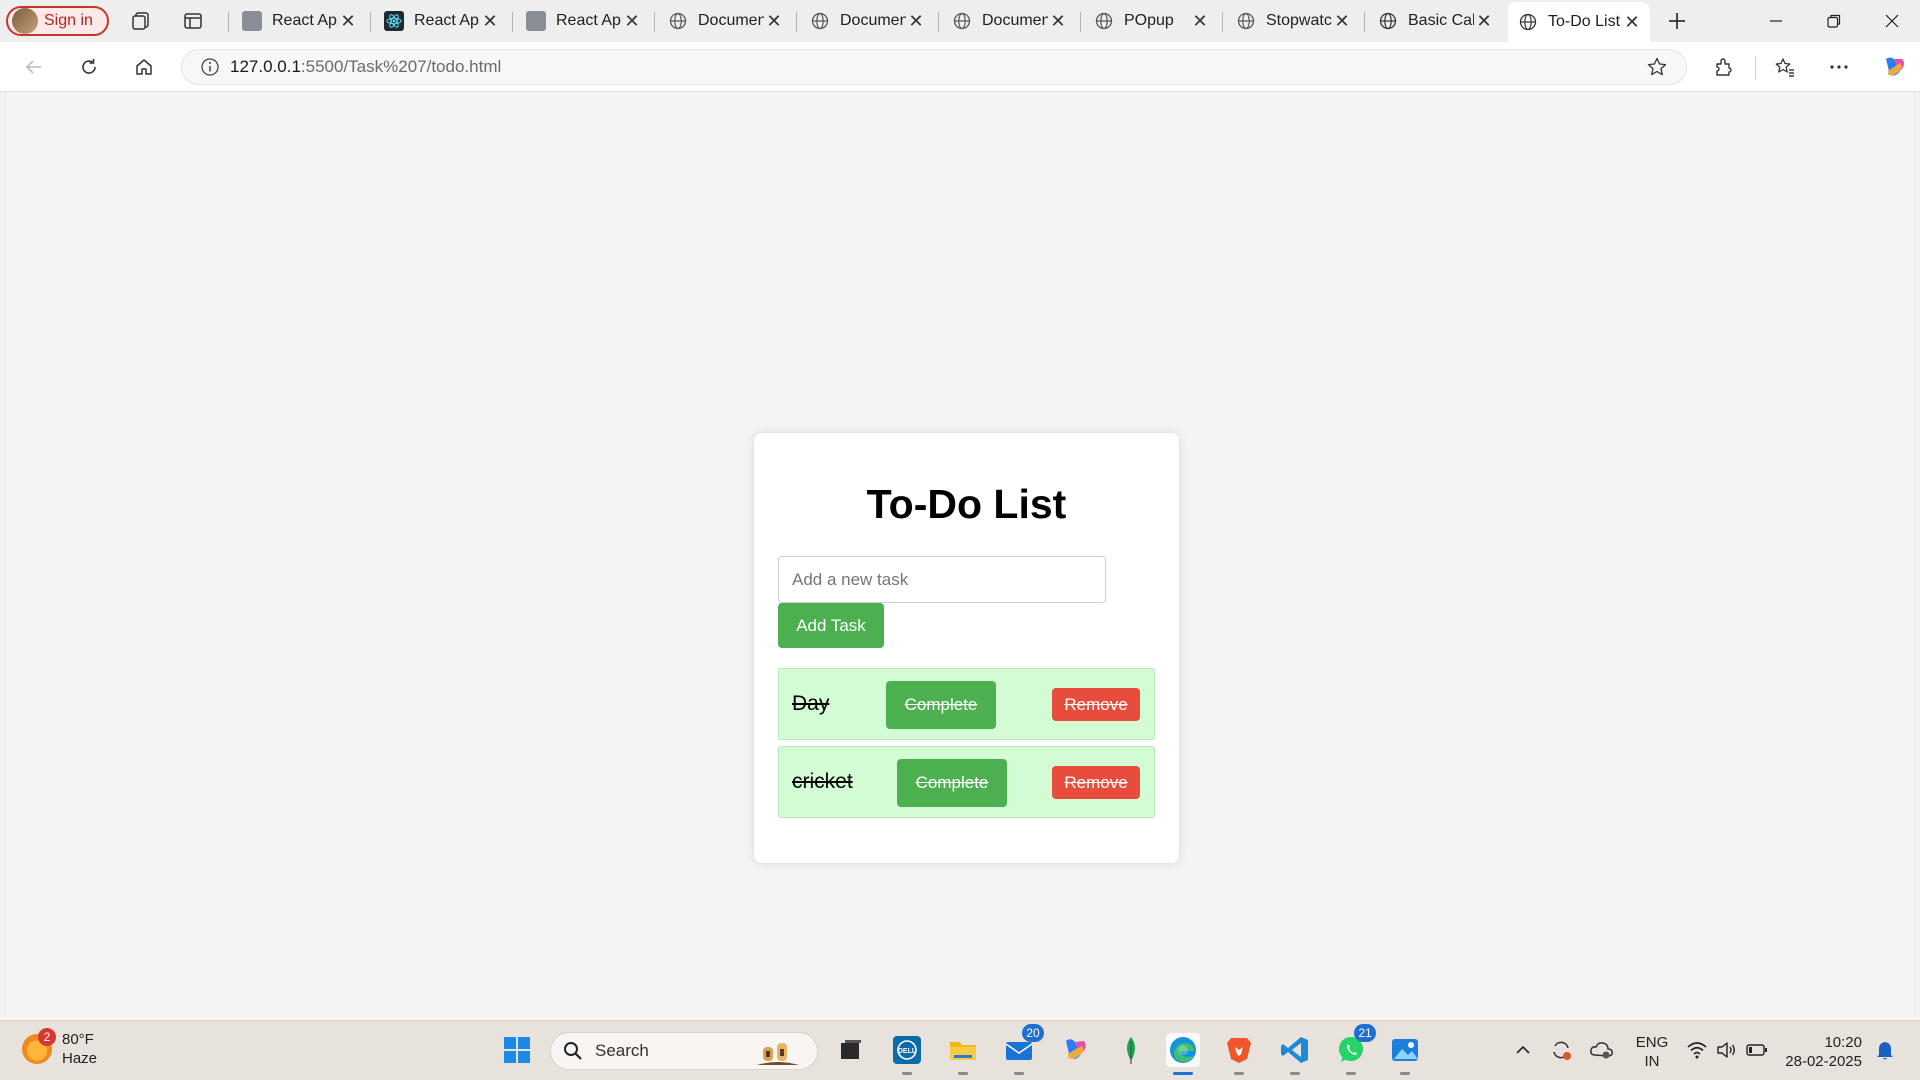 The image size is (1920, 1080). Describe the element at coordinates (34, 67) in the screenshot. I see `back-arrow-icon` at that location.